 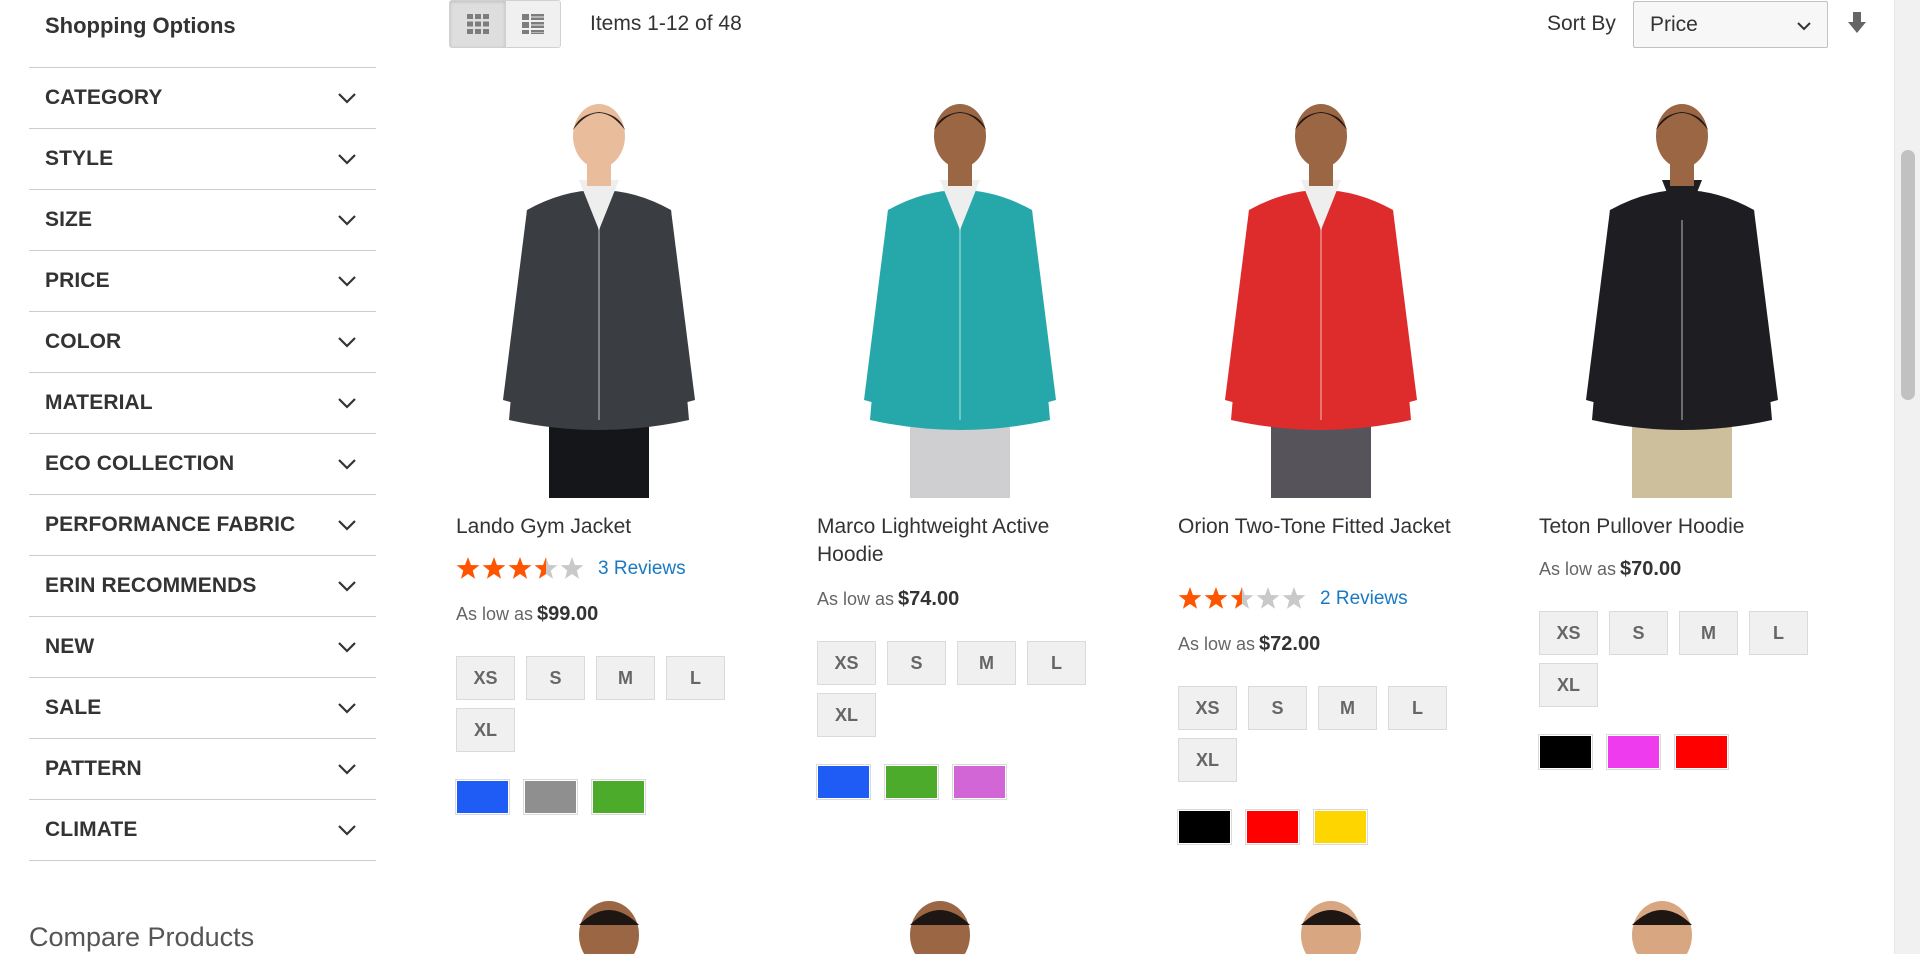 What do you see at coordinates (79, 158) in the screenshot?
I see `filter-label: STYLE` at bounding box center [79, 158].